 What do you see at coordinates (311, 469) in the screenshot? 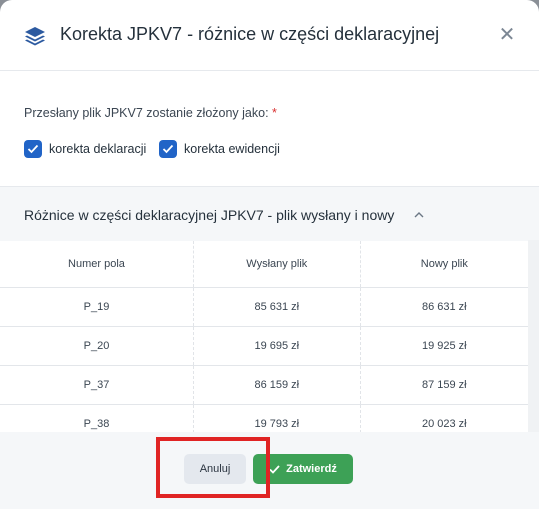
I see `confirm-button-label: Zatwierdź` at bounding box center [311, 469].